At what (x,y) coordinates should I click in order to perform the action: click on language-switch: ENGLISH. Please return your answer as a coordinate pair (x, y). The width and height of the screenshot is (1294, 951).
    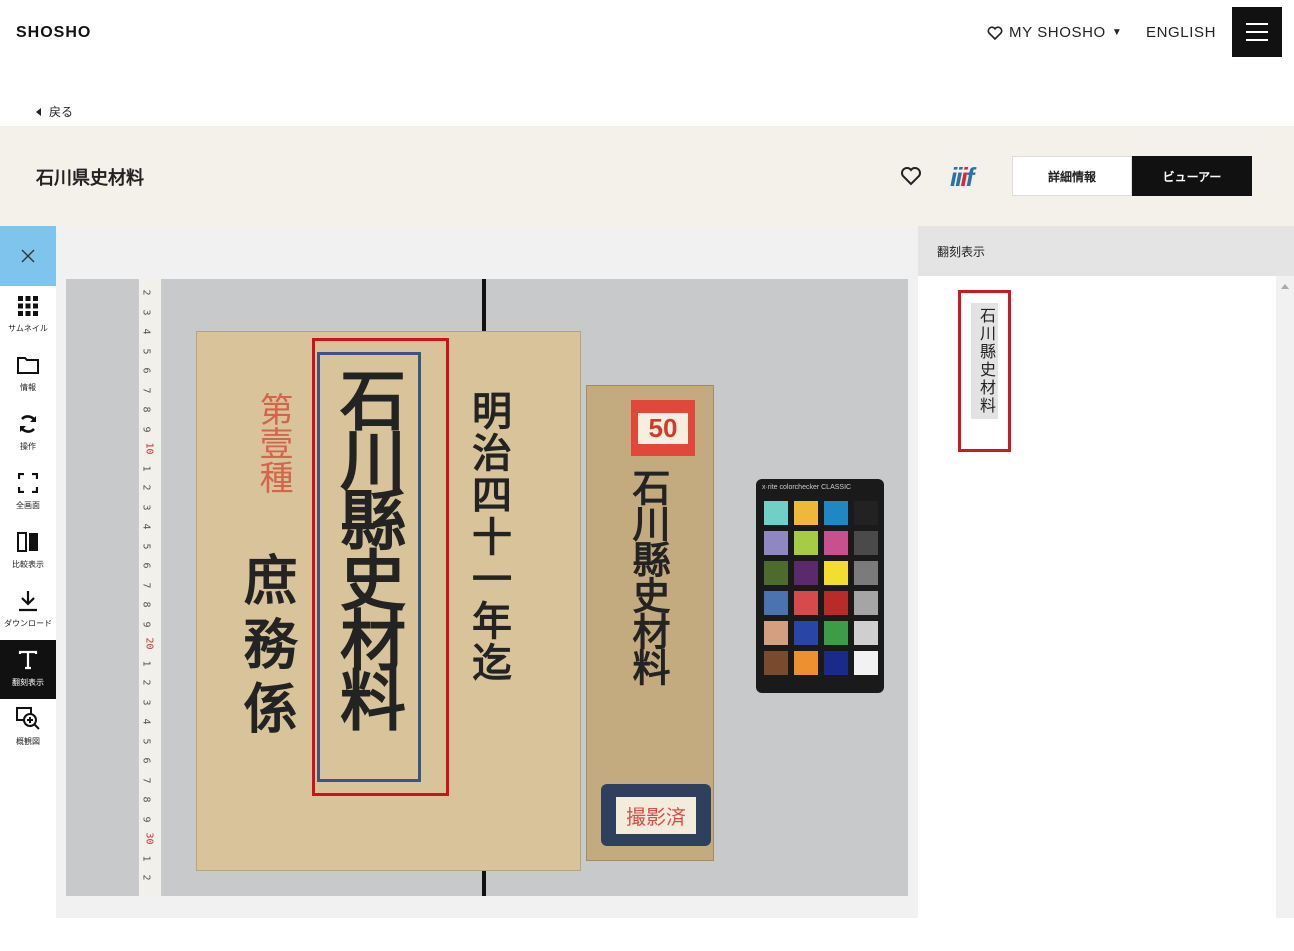
    Looking at the image, I should click on (1181, 32).